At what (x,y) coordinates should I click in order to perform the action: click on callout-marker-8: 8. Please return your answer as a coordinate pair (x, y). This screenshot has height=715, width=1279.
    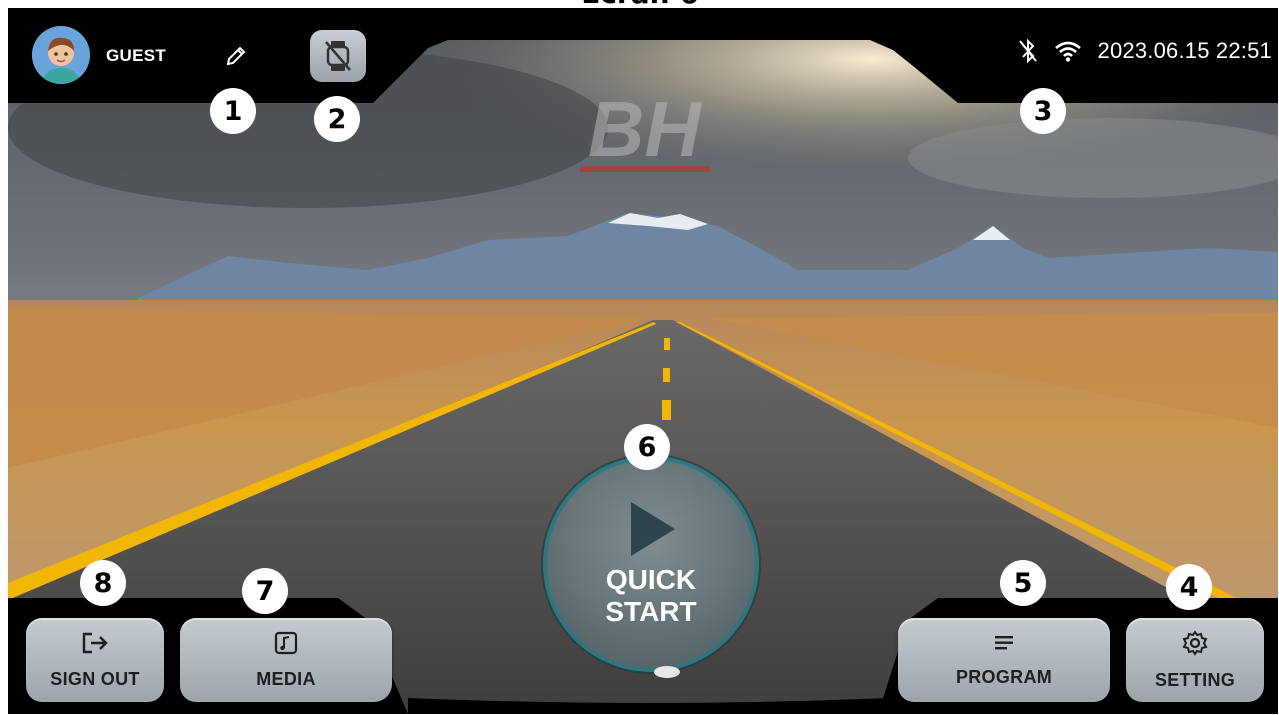
    Looking at the image, I should click on (103, 583).